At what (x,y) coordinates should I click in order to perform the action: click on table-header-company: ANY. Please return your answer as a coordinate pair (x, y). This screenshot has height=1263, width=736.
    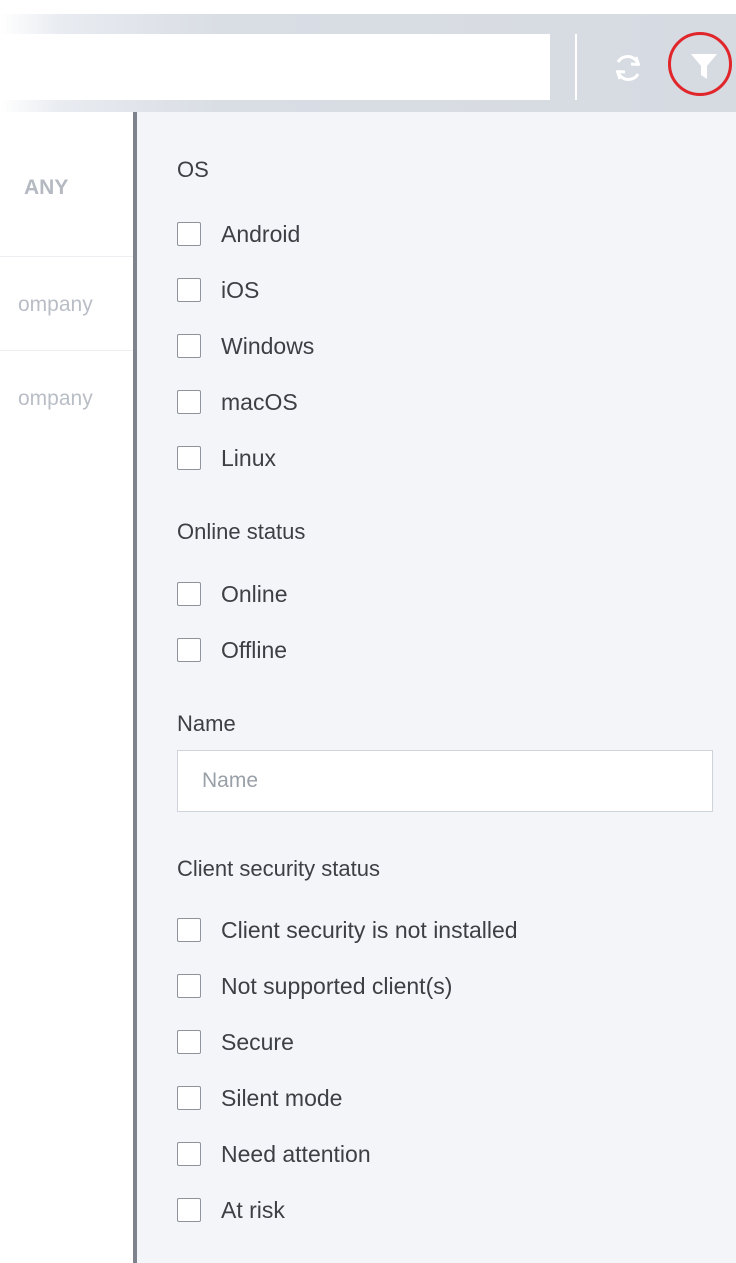
    Looking at the image, I should click on (46, 187).